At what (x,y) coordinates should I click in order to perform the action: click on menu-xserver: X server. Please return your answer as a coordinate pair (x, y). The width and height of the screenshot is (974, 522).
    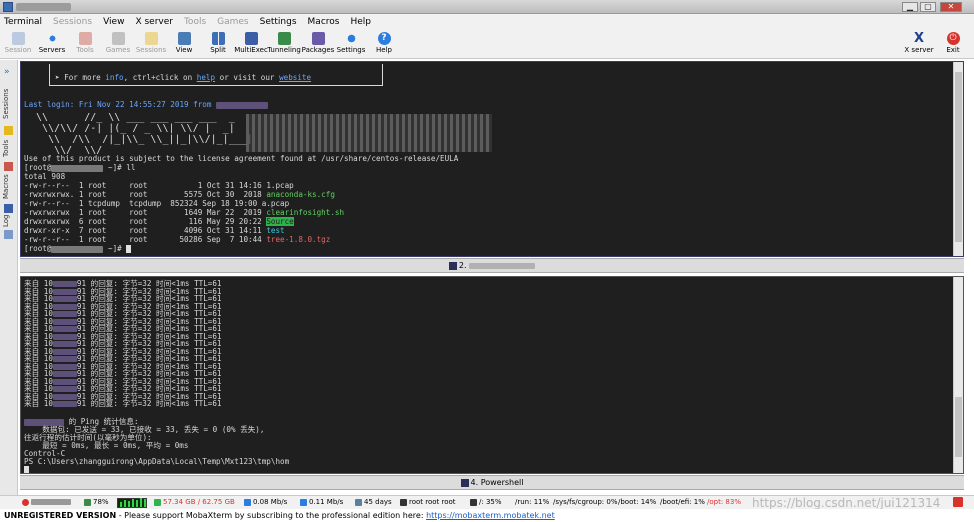
    Looking at the image, I should click on (154, 22).